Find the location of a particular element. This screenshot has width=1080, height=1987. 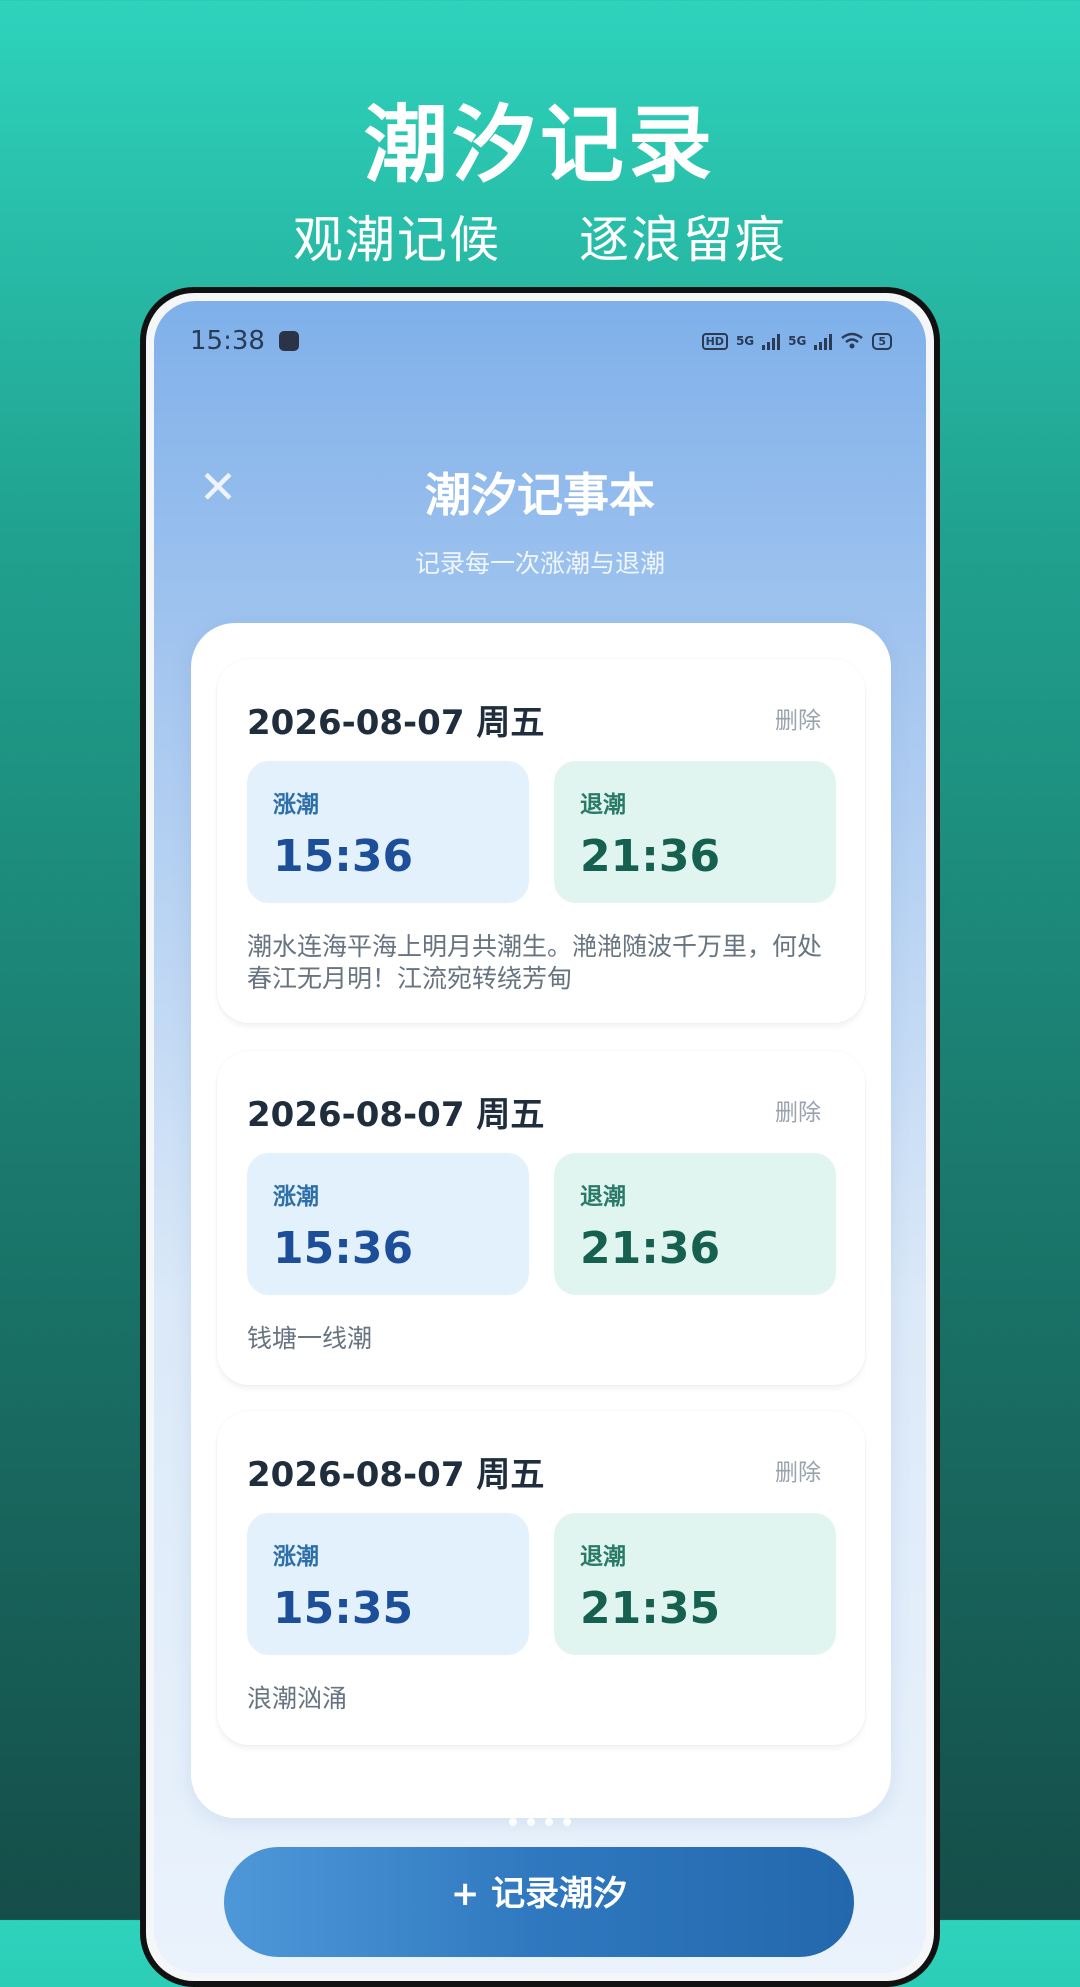

promo-subtitle-right: 逐浪留痕 is located at coordinates (682, 240).